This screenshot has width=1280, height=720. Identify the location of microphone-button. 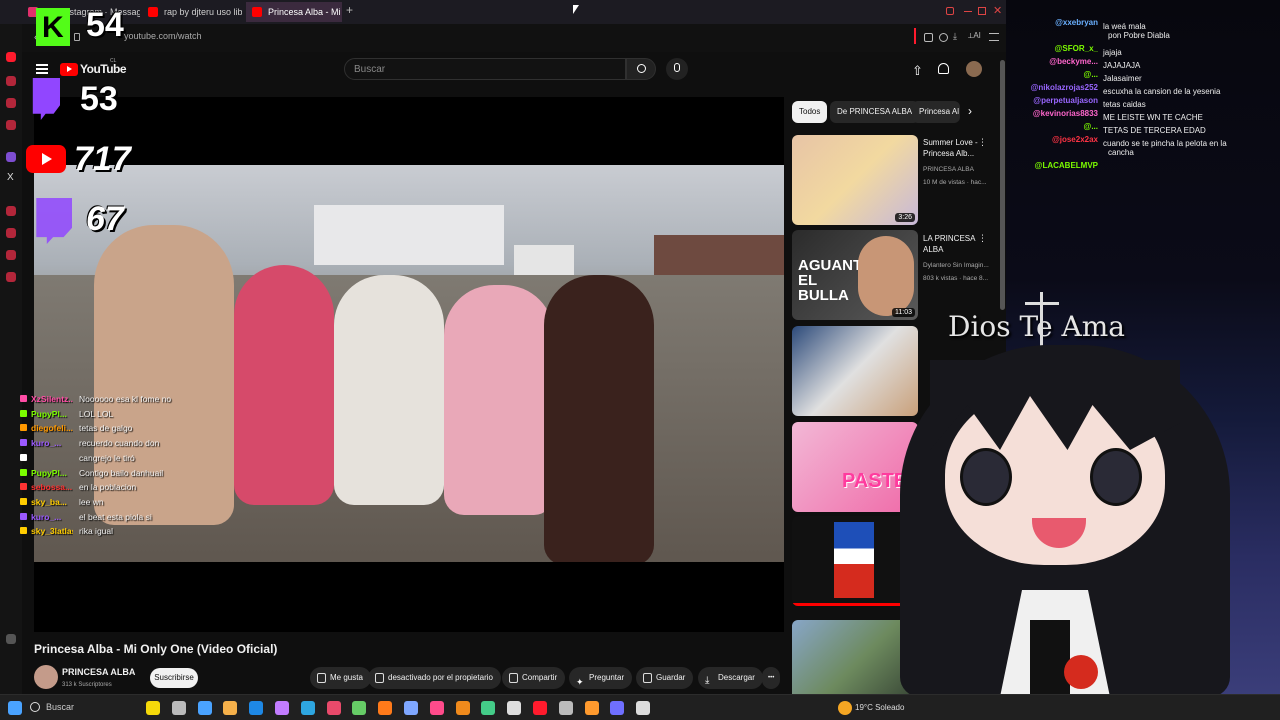
(677, 69).